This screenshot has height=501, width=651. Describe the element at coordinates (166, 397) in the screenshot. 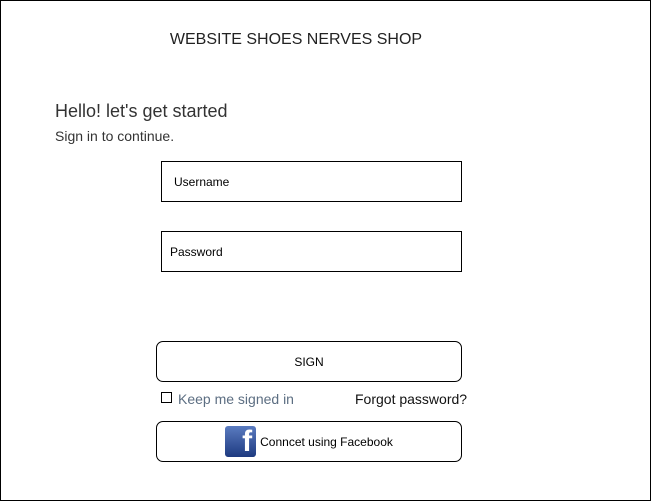

I see `keep-signed-in-checkbox` at that location.